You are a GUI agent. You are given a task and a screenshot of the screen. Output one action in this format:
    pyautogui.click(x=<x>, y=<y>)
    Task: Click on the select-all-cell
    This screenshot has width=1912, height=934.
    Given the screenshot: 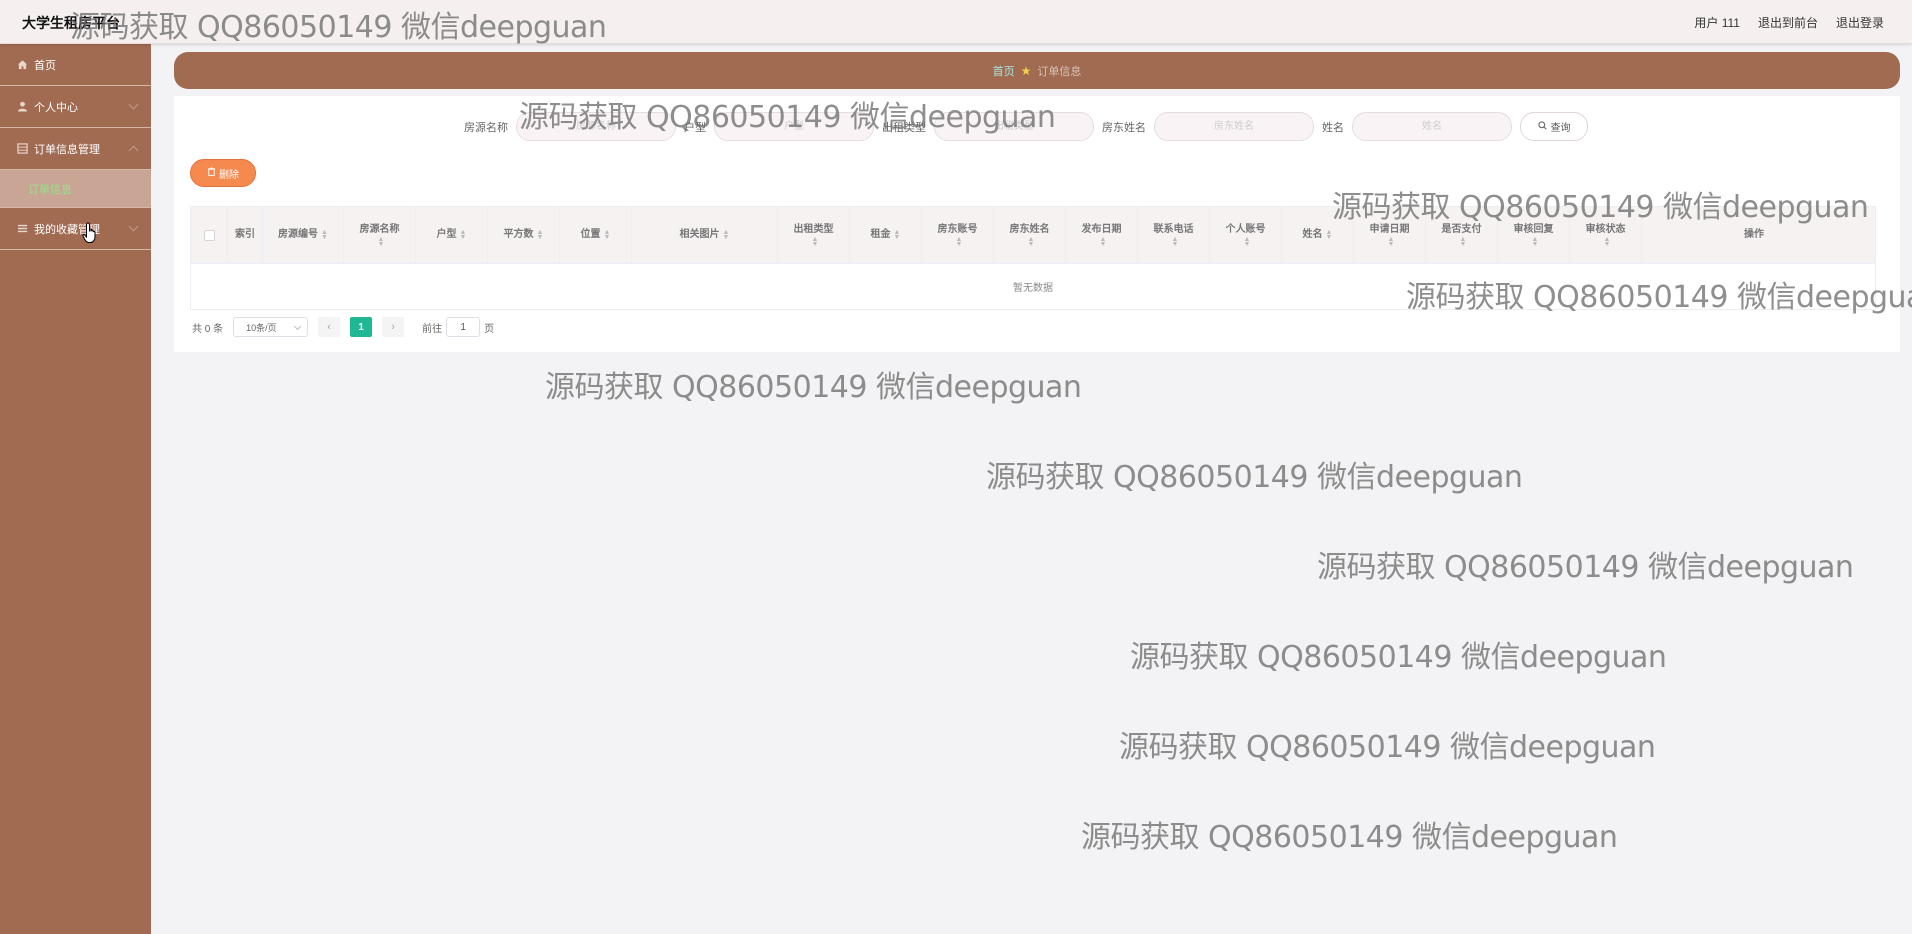 What is the action you would take?
    pyautogui.click(x=209, y=235)
    